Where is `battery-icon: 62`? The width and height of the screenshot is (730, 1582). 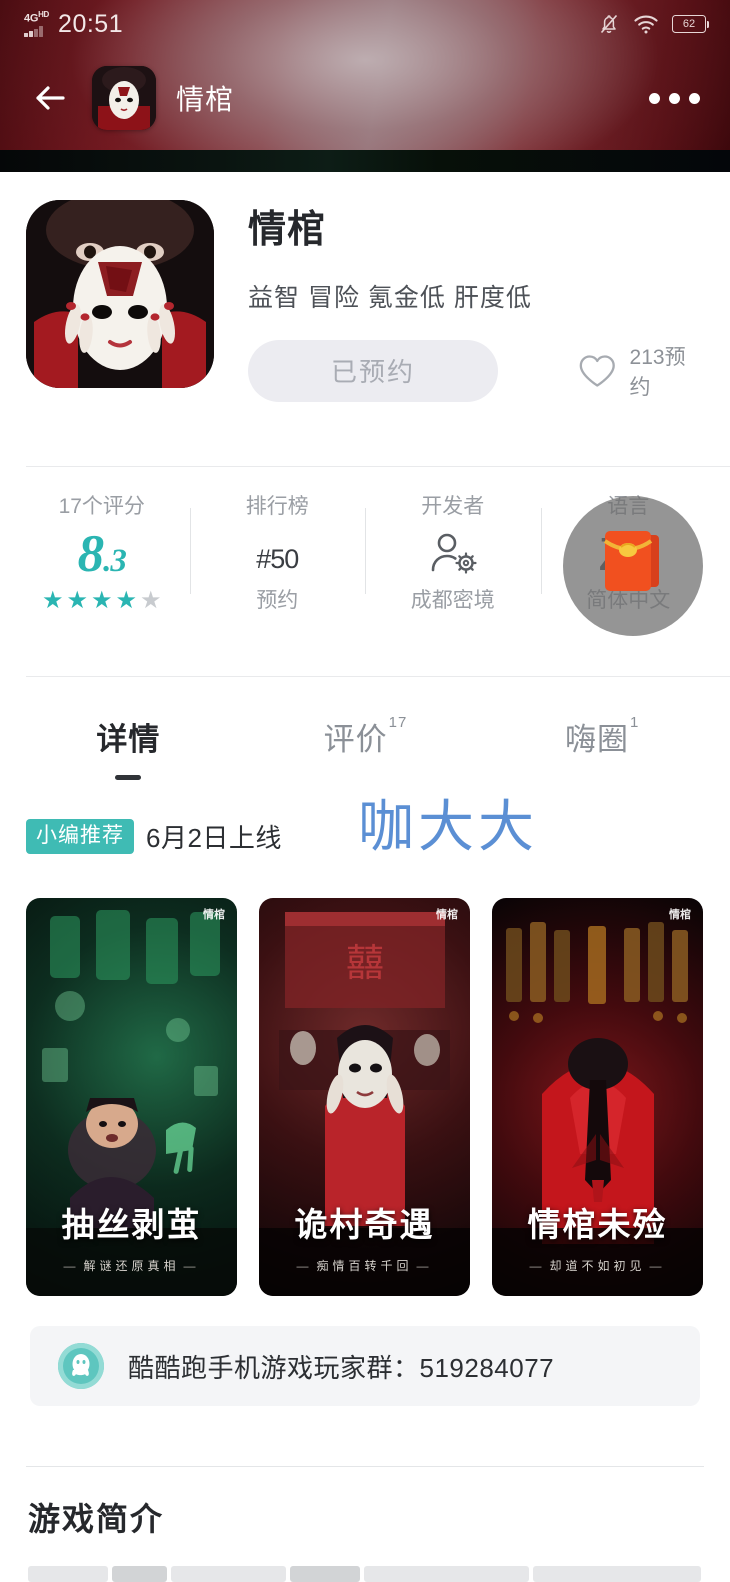
battery-icon: 62 is located at coordinates (690, 24).